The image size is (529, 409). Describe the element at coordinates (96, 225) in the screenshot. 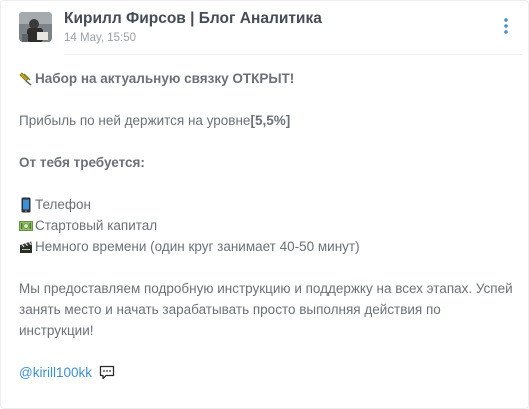

I see `requirement-label: Стартовый капитал` at that location.